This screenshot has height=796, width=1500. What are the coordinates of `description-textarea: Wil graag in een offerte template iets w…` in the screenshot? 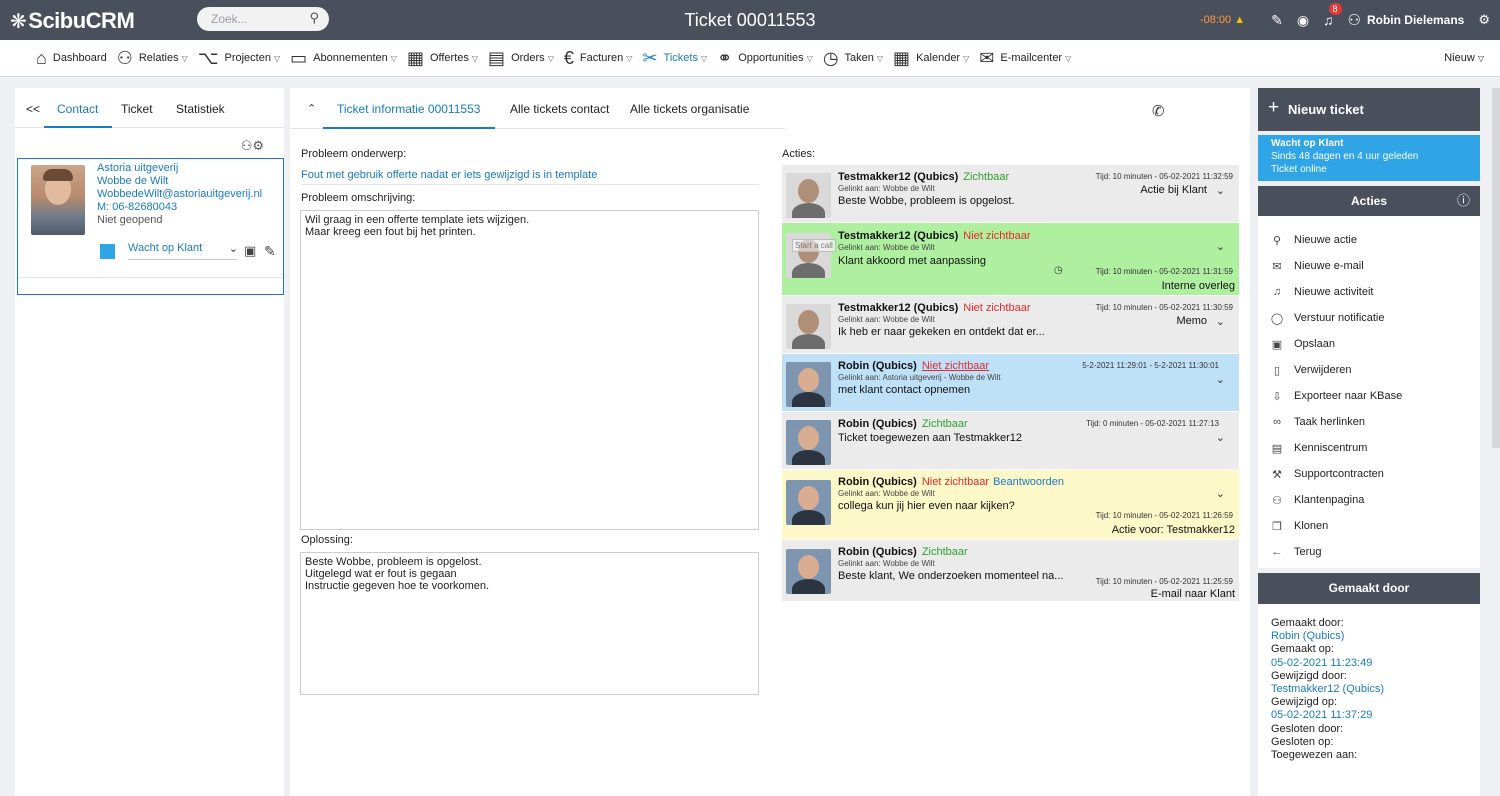 It's located at (529, 370).